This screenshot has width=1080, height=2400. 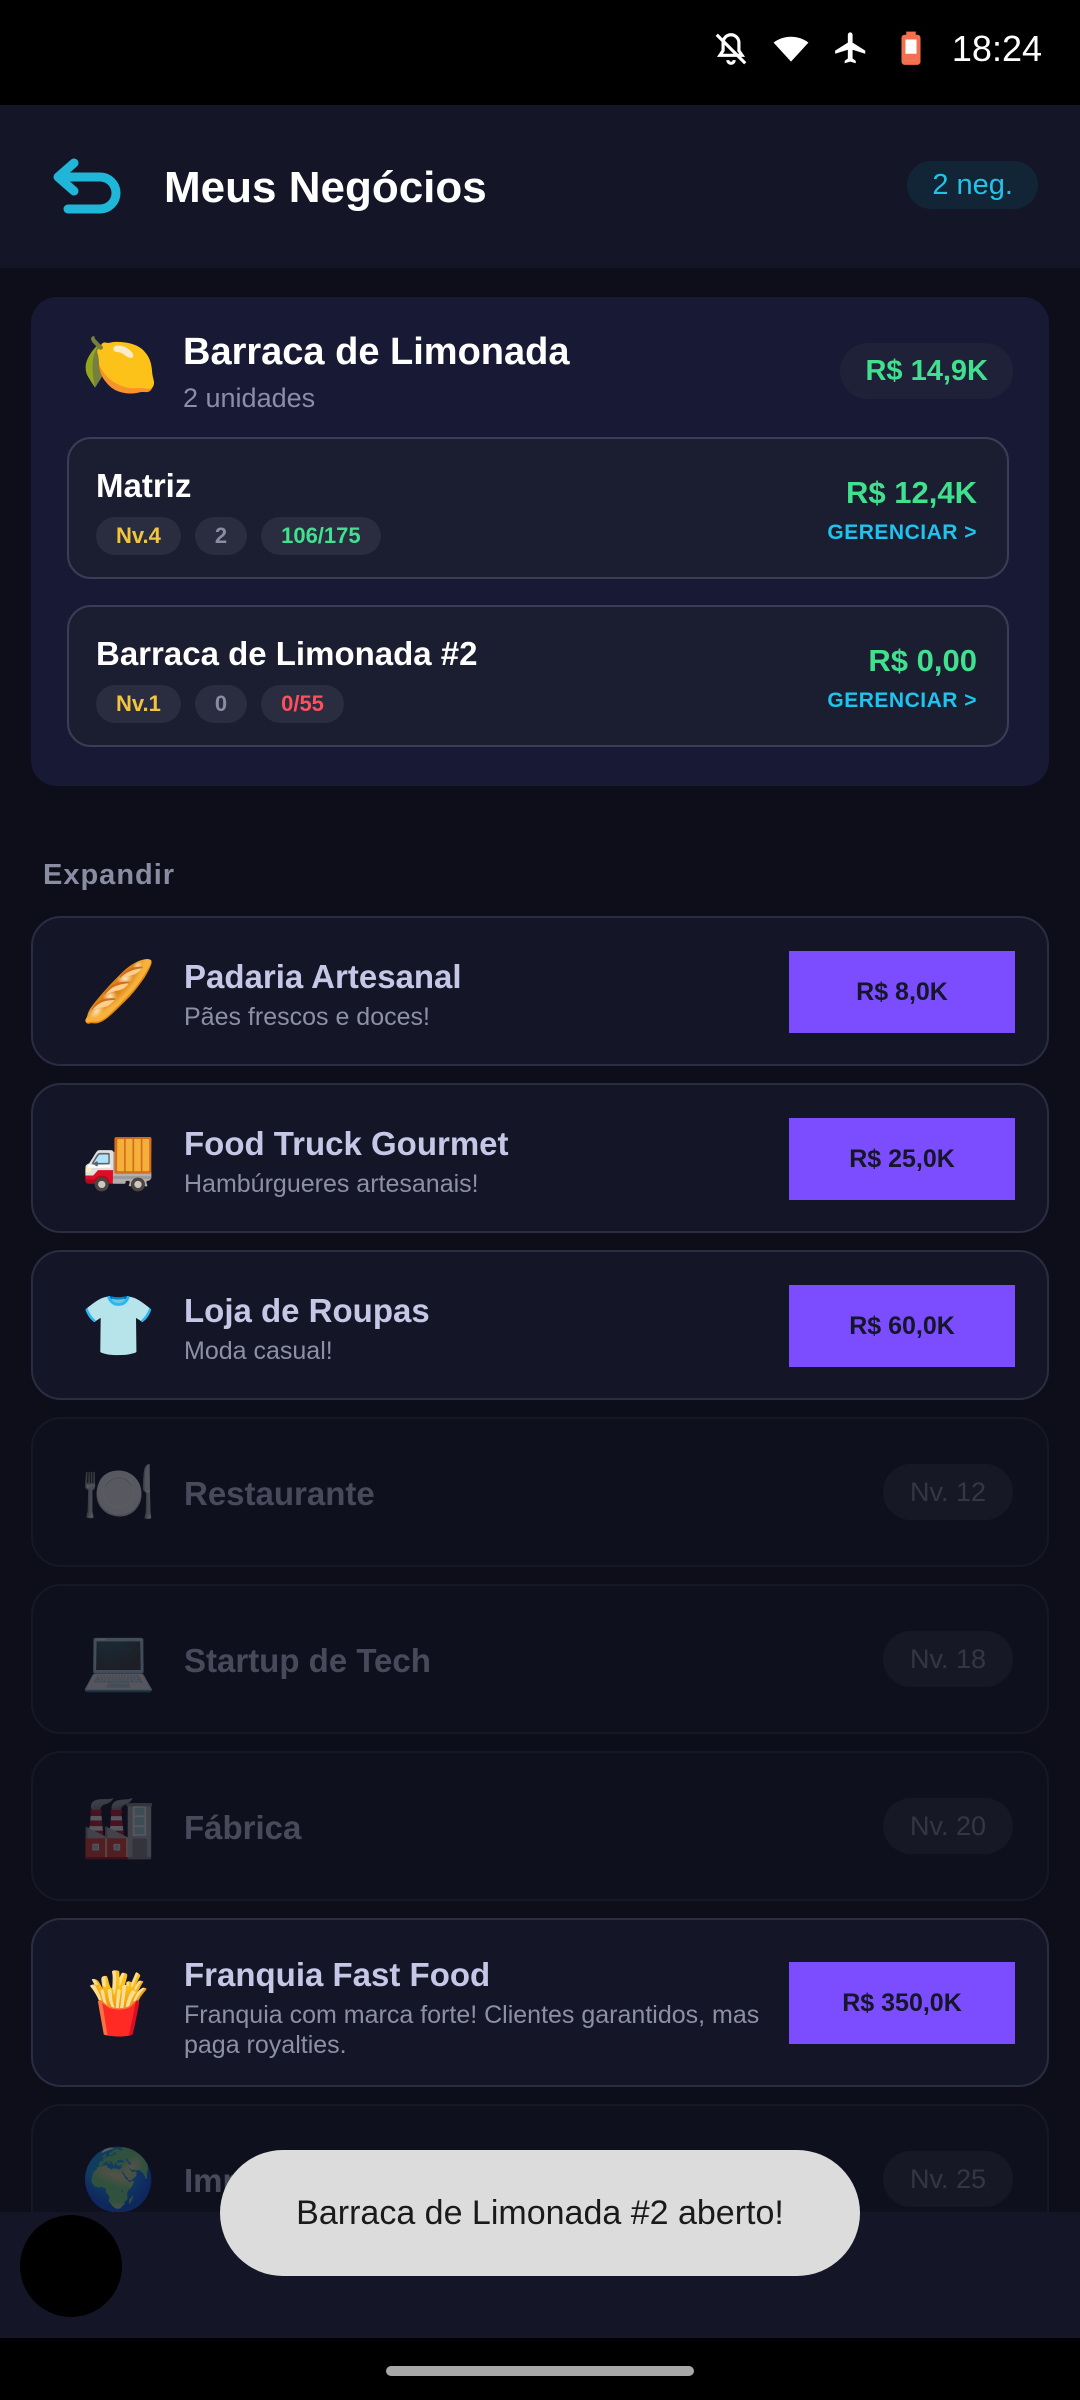 I want to click on expand-item-name: Franquia Fast Food, so click(x=337, y=1974).